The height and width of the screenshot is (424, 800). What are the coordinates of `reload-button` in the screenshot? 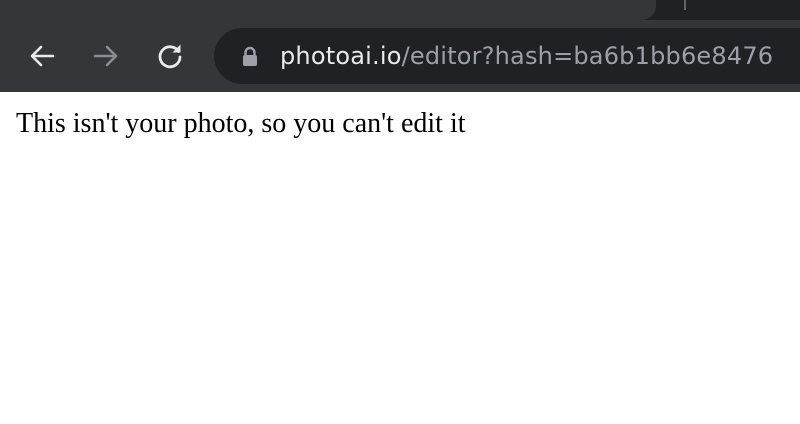 It's located at (170, 56).